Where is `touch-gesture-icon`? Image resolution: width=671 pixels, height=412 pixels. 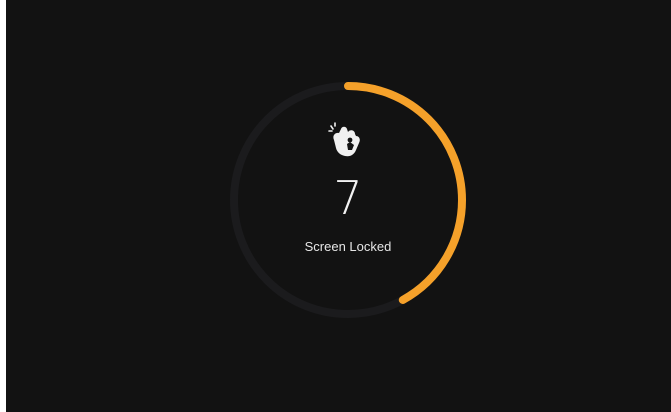
touch-gesture-icon is located at coordinates (344, 139).